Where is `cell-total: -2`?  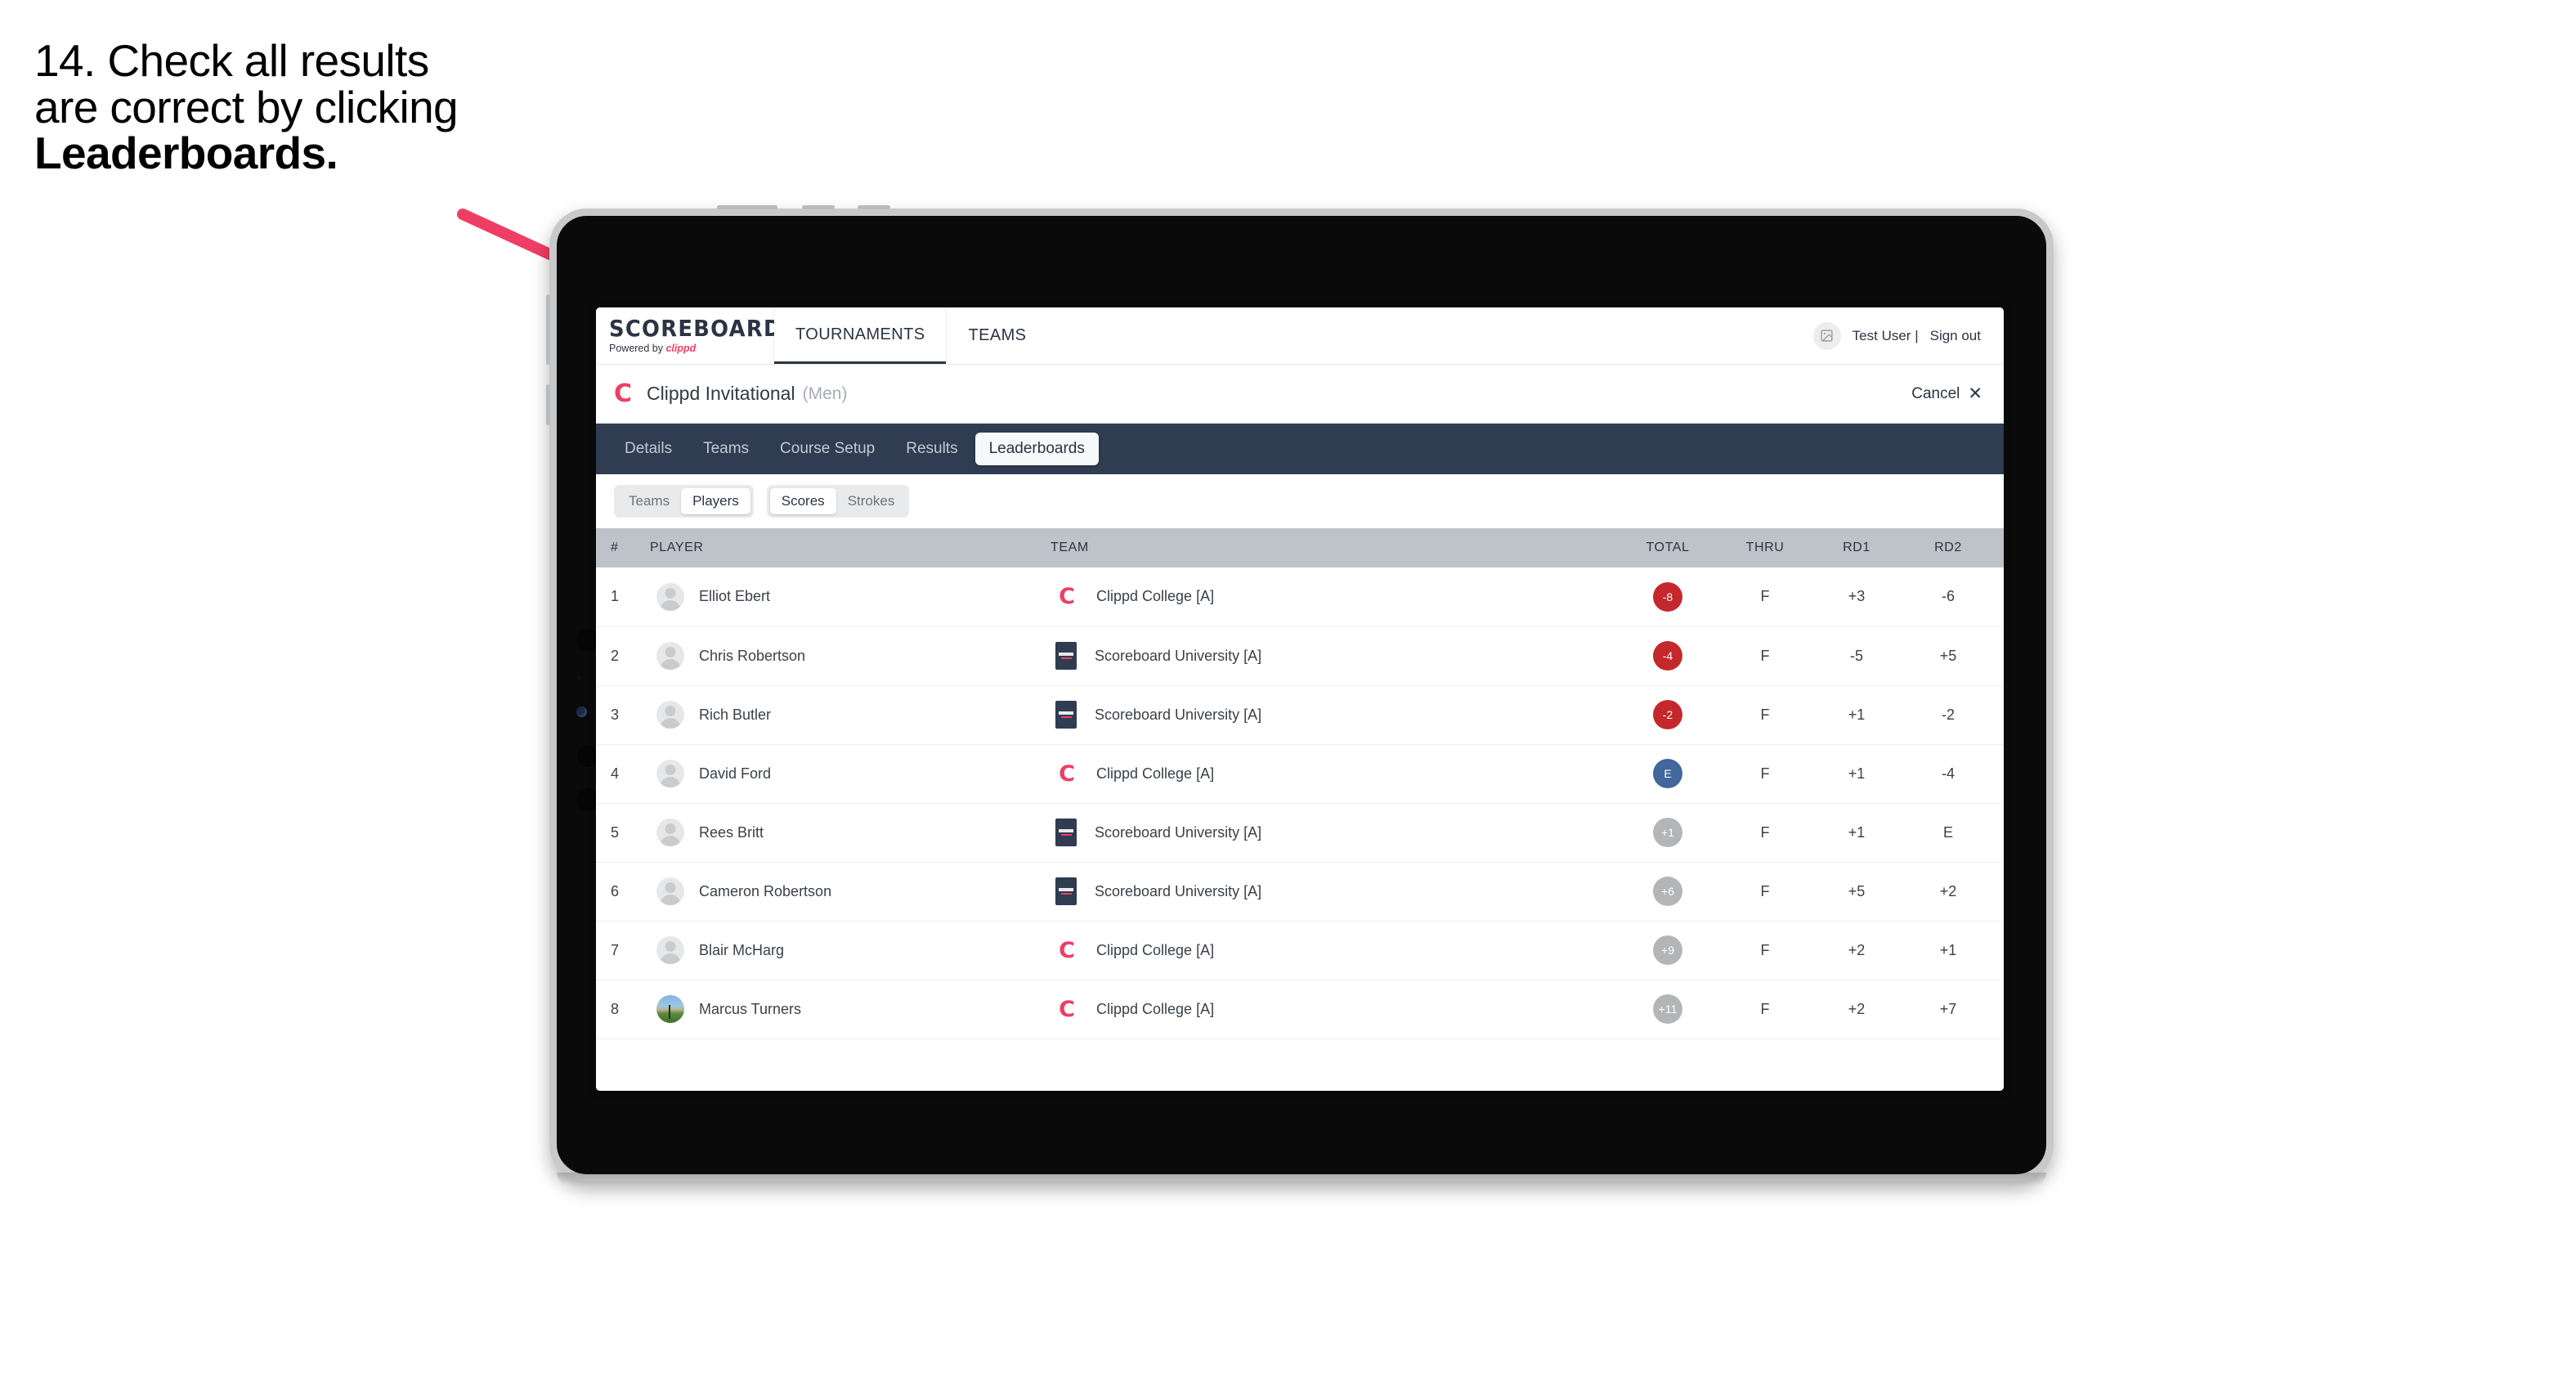
cell-total: -2 is located at coordinates (1667, 715).